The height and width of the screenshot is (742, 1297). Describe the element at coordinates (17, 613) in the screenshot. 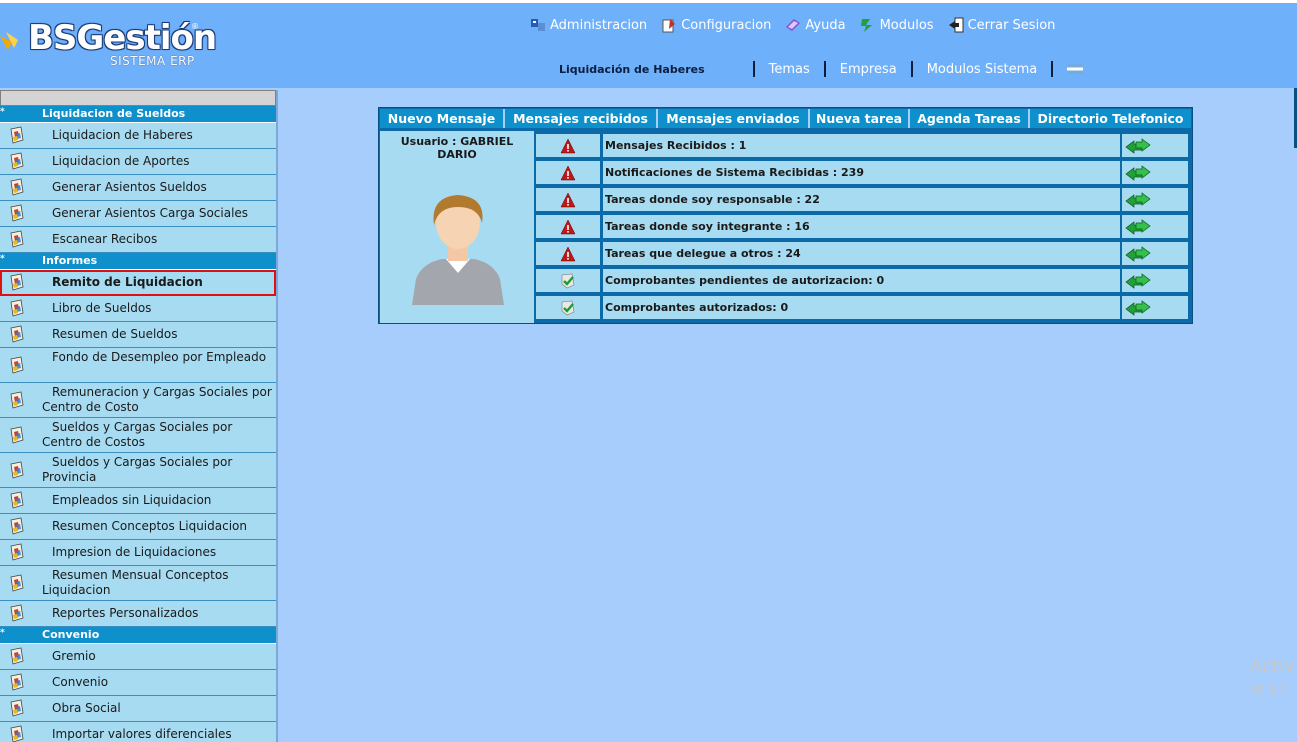

I see `custom-report-icon` at that location.